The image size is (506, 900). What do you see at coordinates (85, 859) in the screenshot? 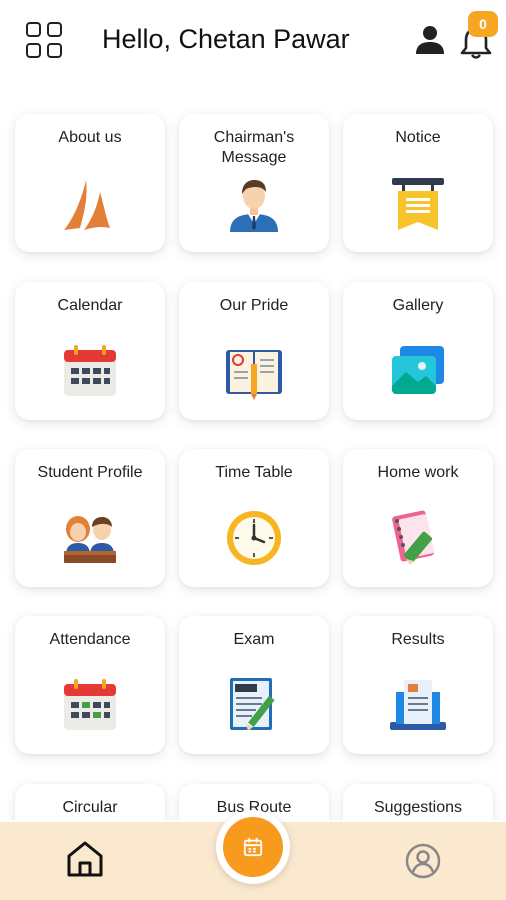
I see `home-icon` at bounding box center [85, 859].